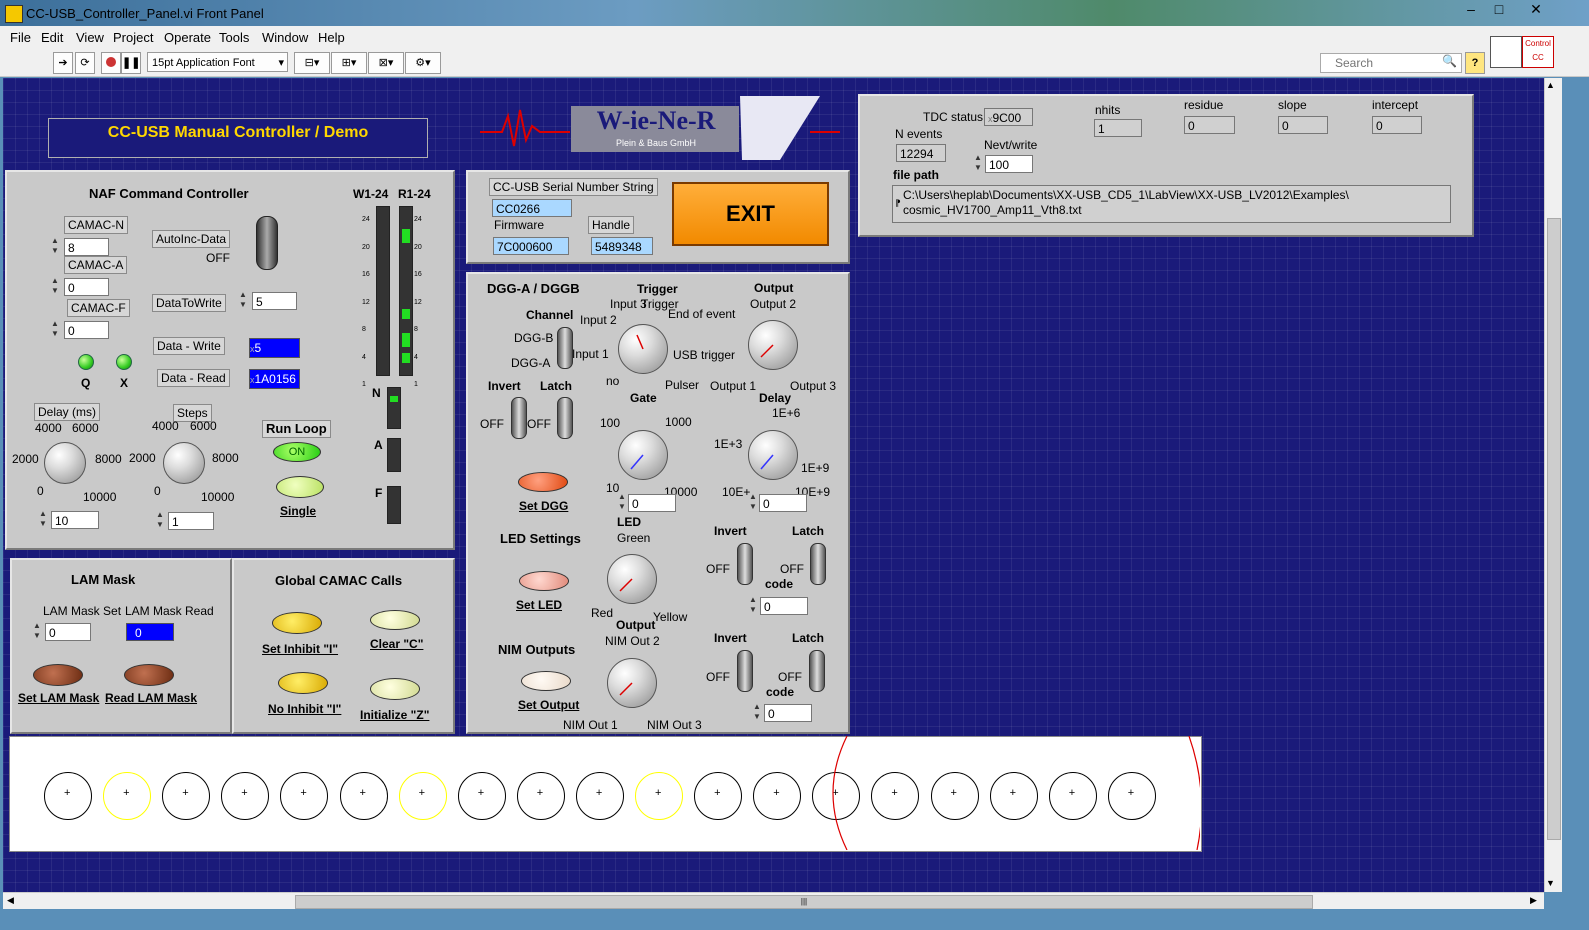  Describe the element at coordinates (133, 37) in the screenshot. I see `menu-project: Project` at that location.